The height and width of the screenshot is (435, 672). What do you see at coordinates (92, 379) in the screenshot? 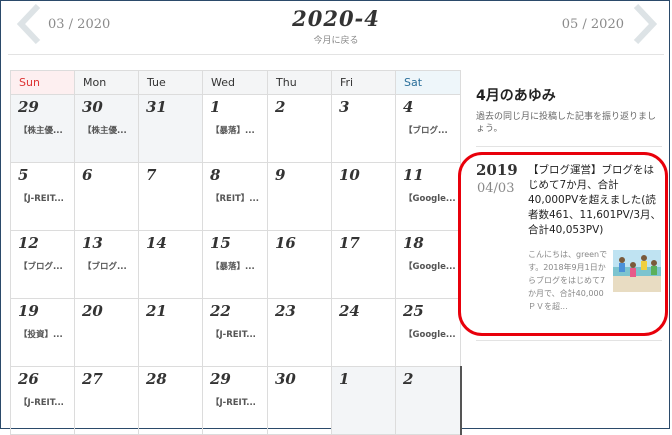
I see `day-number: 27` at bounding box center [92, 379].